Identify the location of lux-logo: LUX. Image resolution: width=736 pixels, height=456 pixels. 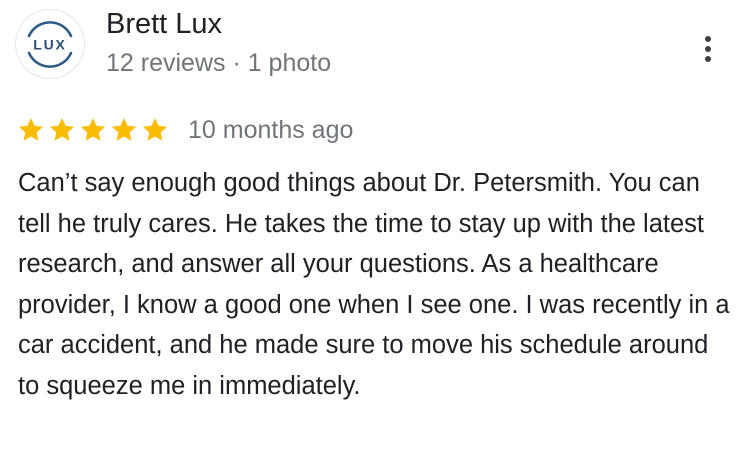
(50, 44).